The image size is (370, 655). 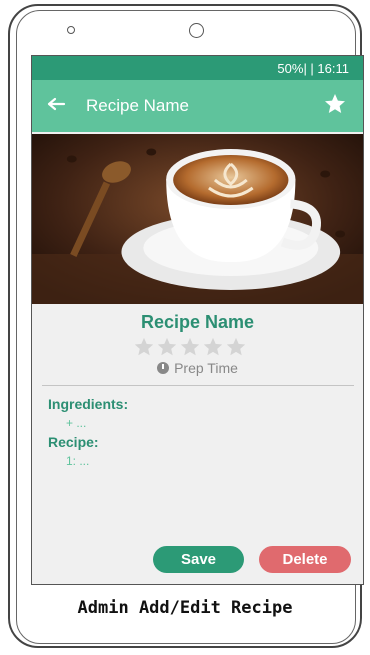 What do you see at coordinates (196, 30) in the screenshot?
I see `camera-dot` at bounding box center [196, 30].